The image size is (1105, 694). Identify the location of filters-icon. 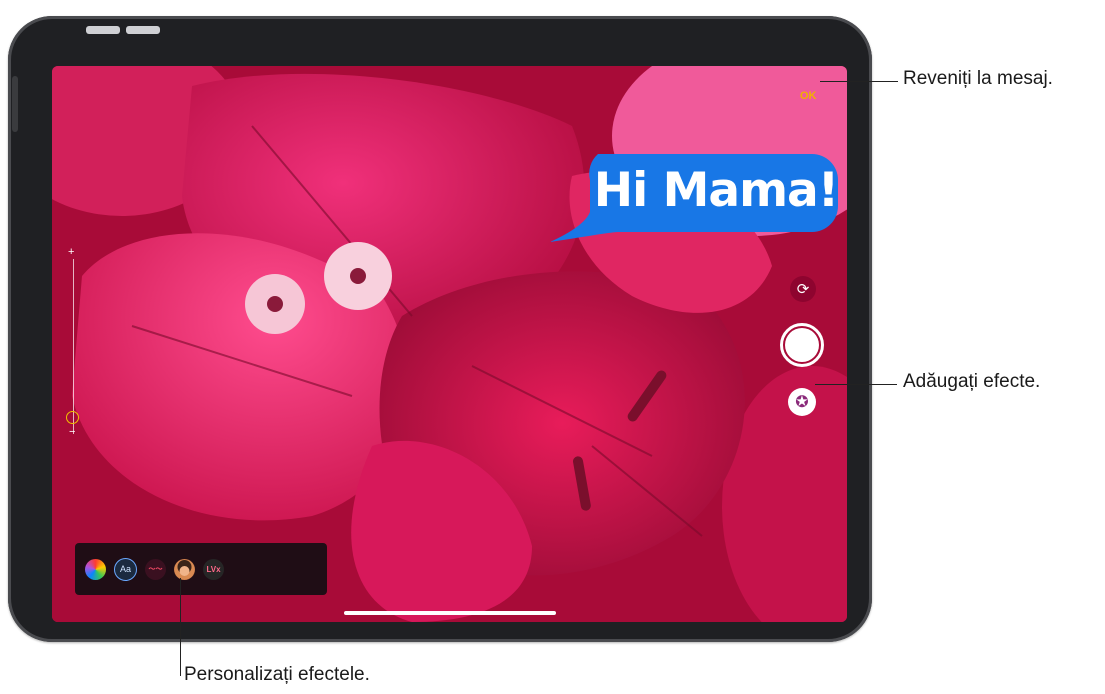
(95, 569).